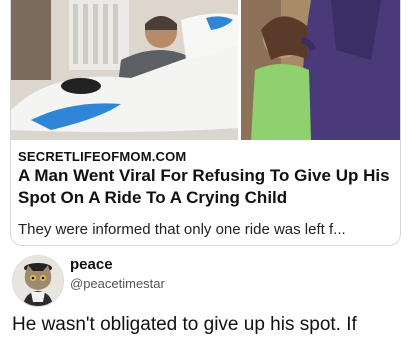  Describe the element at coordinates (91, 264) in the screenshot. I see `author-name: peace` at that location.